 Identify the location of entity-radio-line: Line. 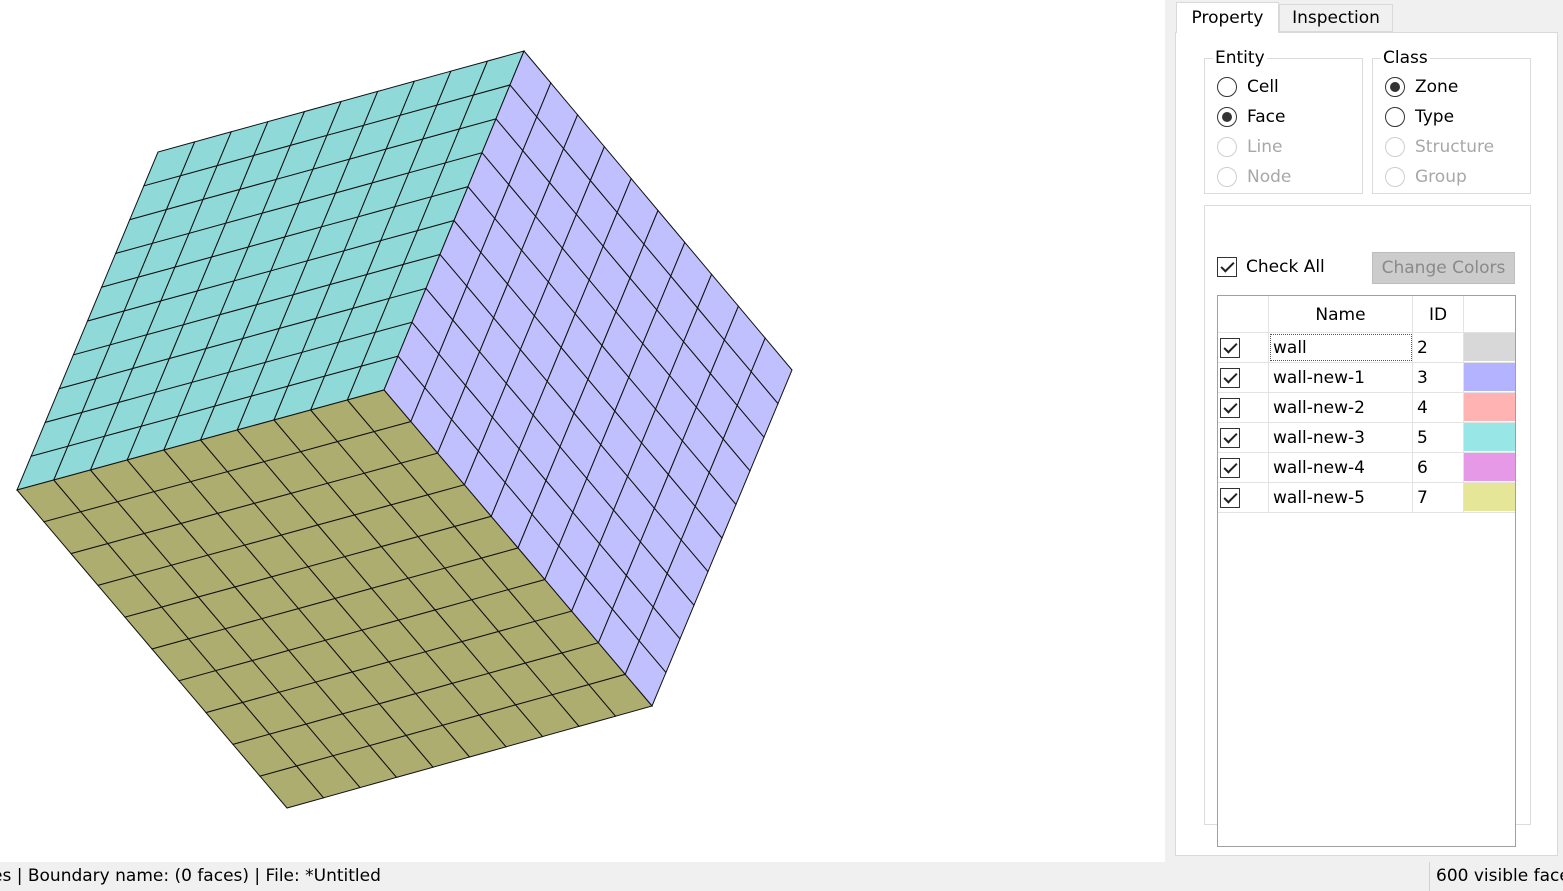
(1249, 147).